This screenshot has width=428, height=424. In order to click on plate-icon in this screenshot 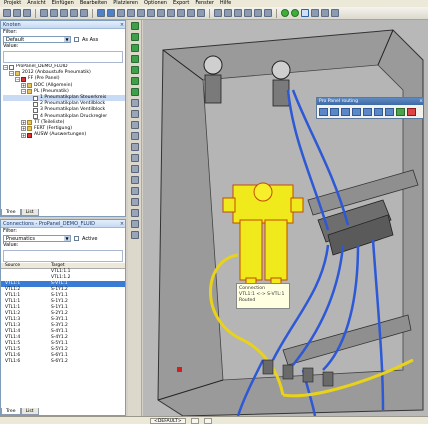, I will do `click(134, 70)`.